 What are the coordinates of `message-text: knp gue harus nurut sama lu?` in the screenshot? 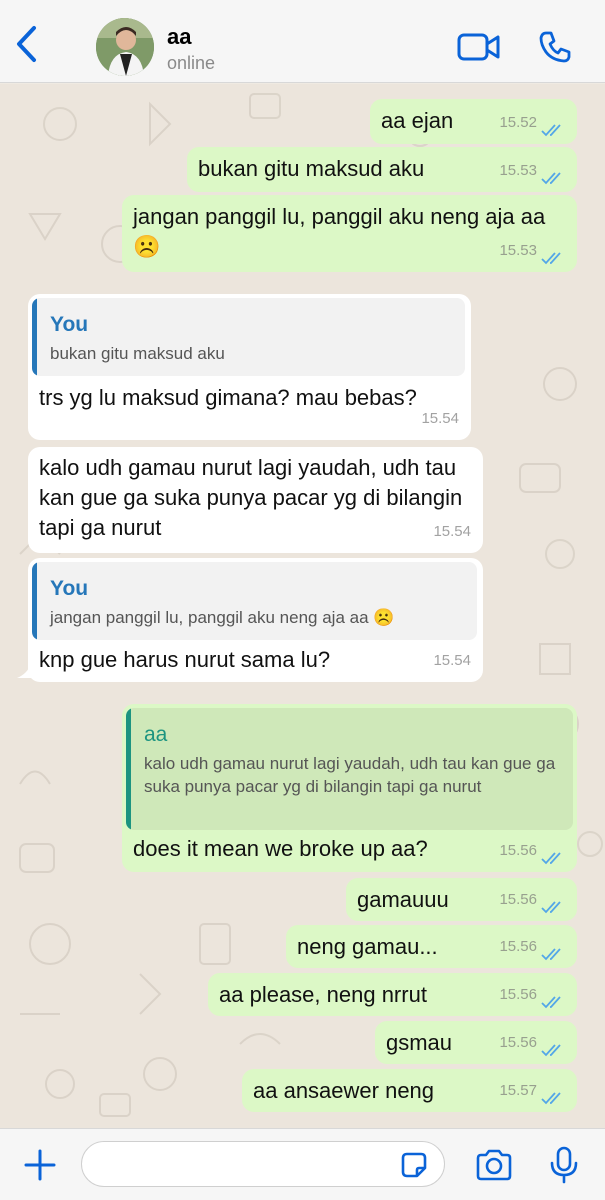 It's located at (185, 659).